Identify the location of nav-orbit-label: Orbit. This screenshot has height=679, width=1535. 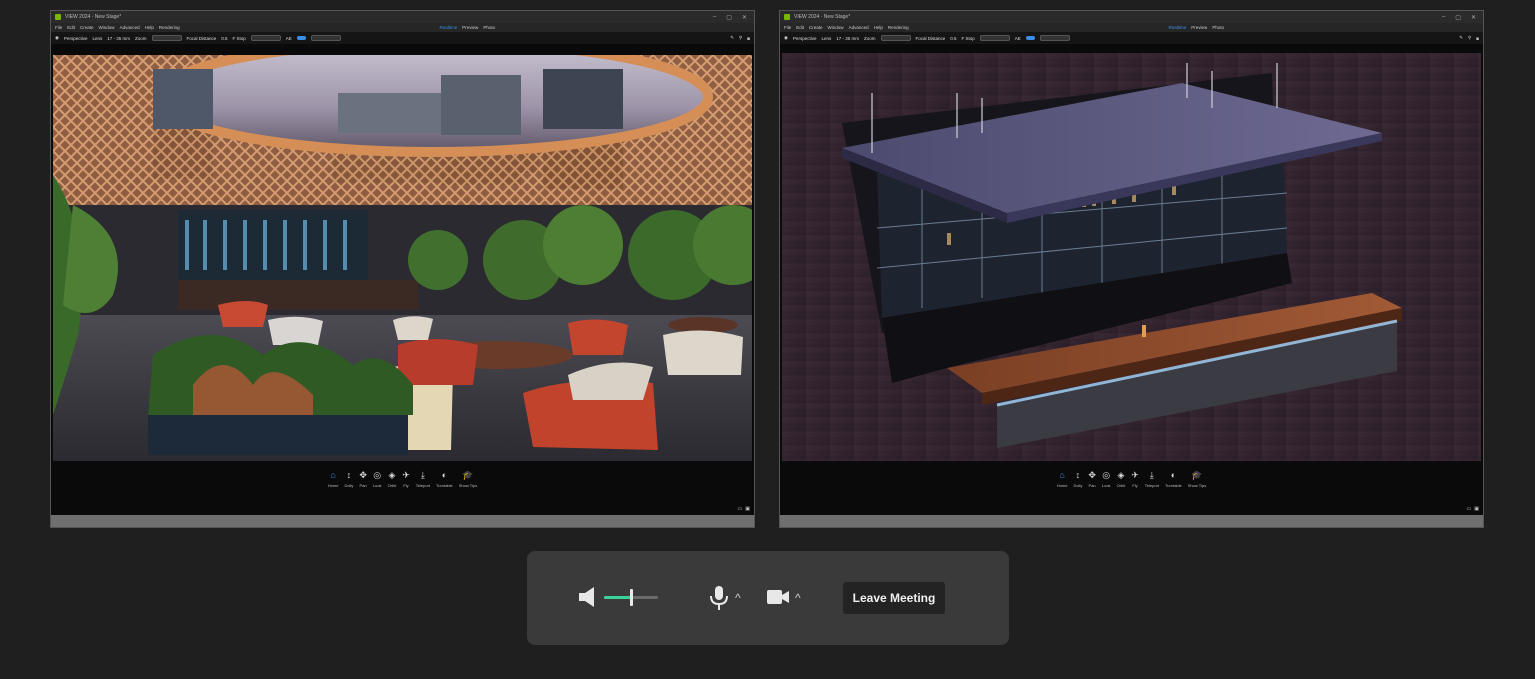
(1121, 485).